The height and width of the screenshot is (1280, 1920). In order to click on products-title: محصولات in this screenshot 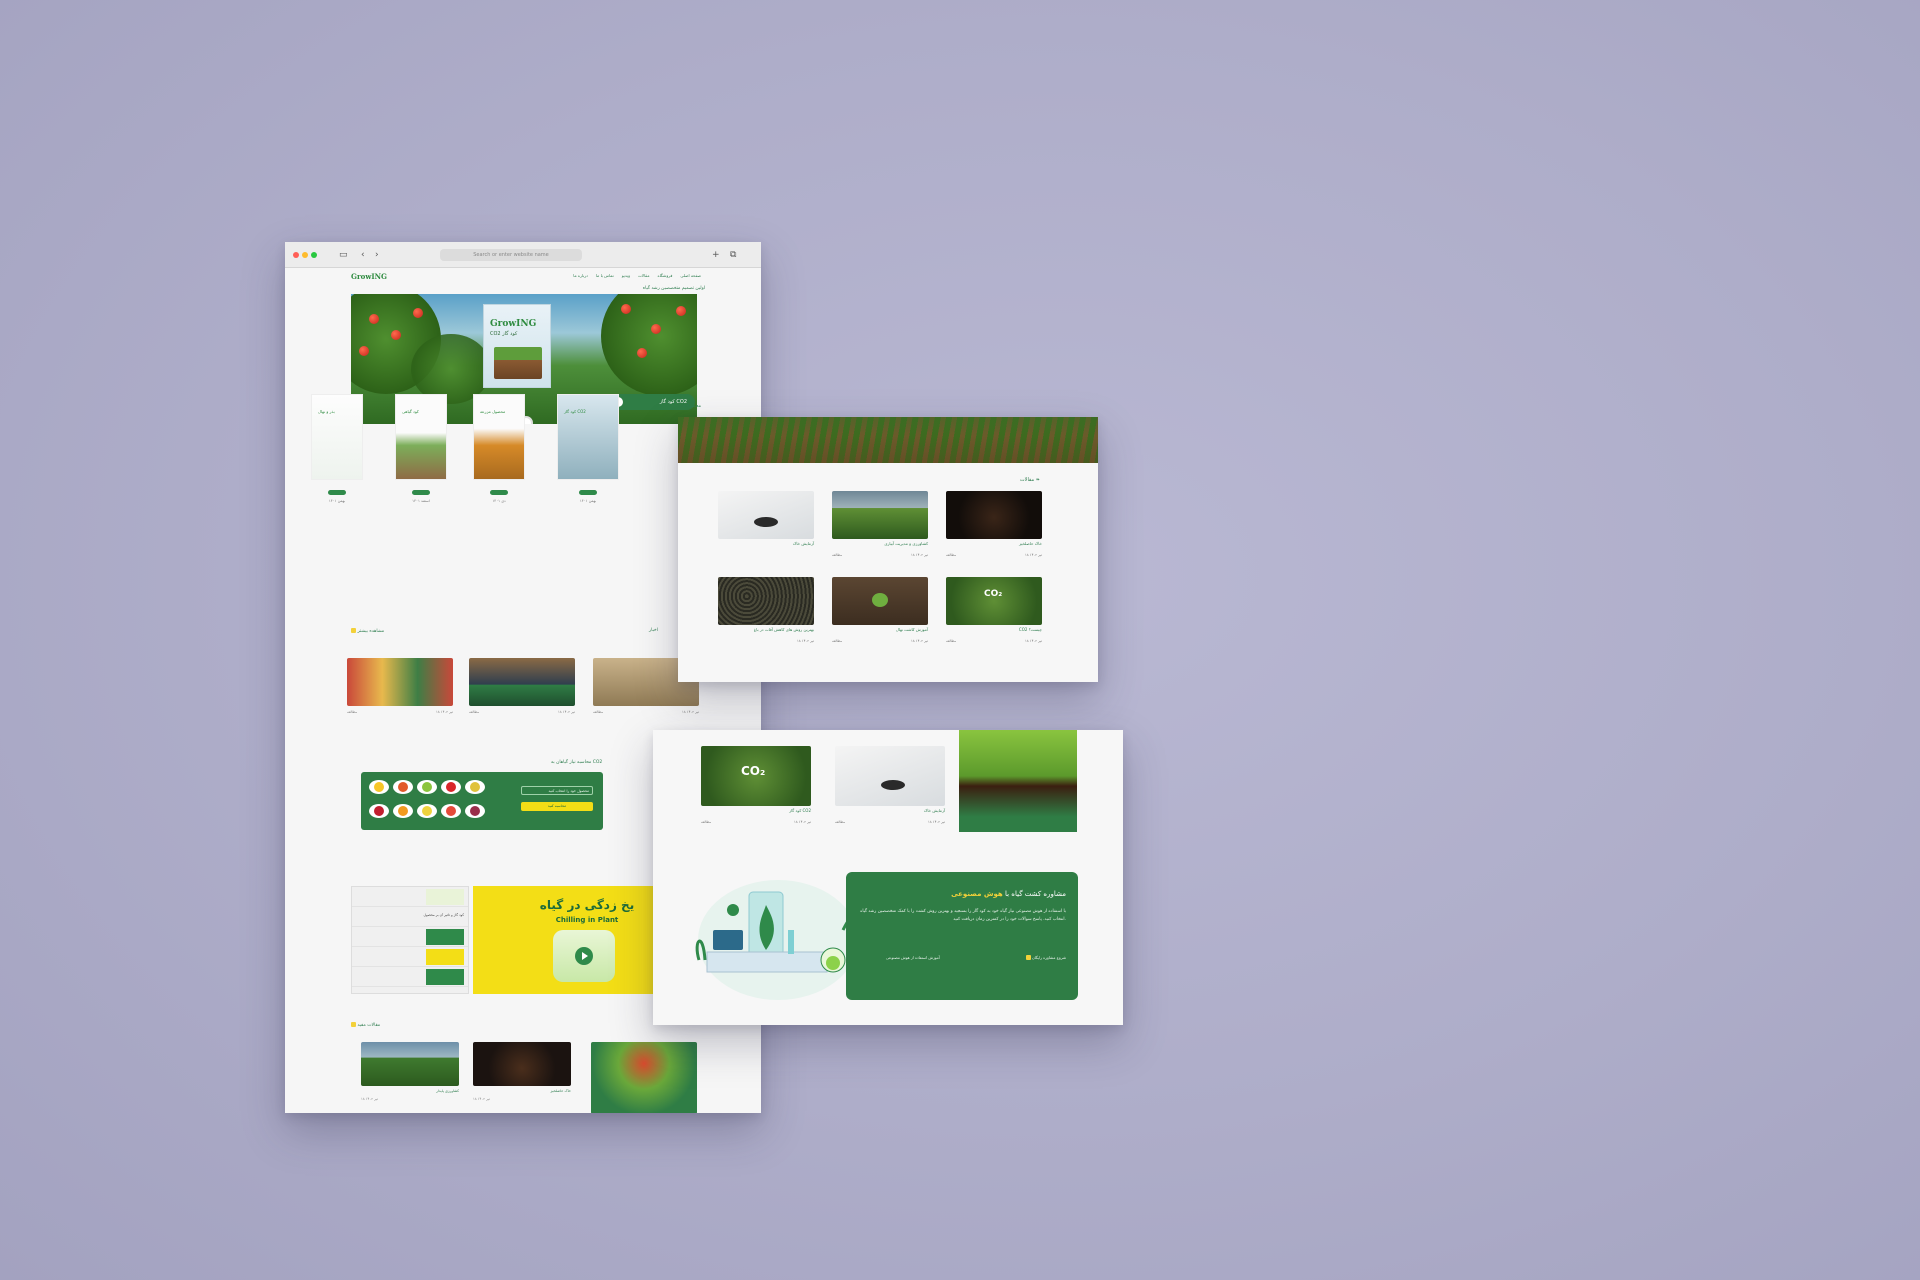, I will do `click(691, 406)`.